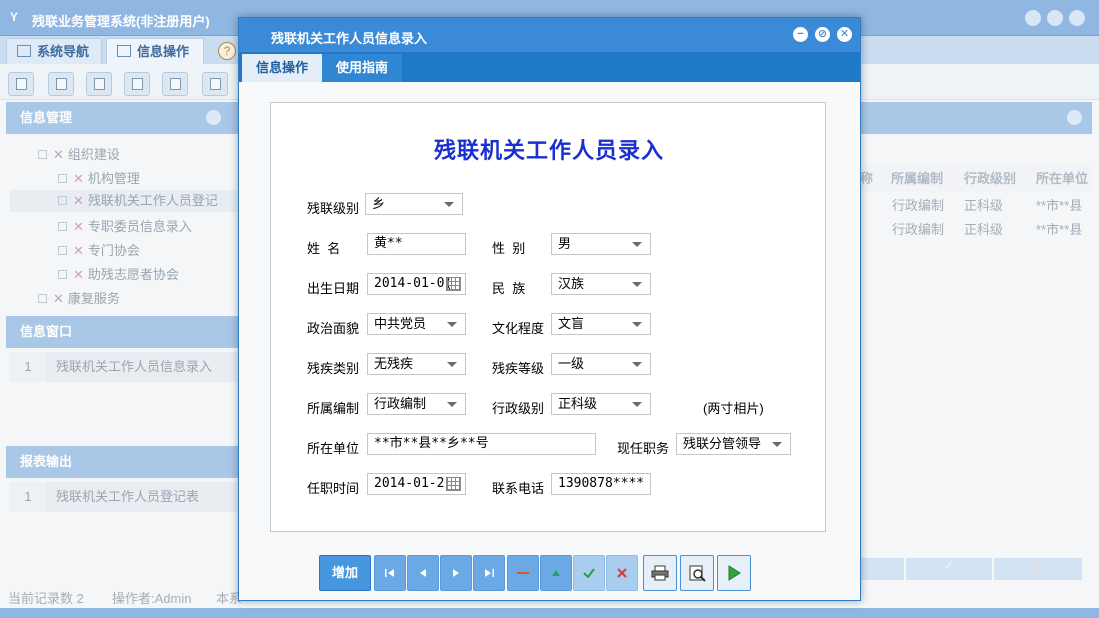 This screenshot has width=1099, height=618. I want to click on gender-label: 性 别, so click(509, 248).